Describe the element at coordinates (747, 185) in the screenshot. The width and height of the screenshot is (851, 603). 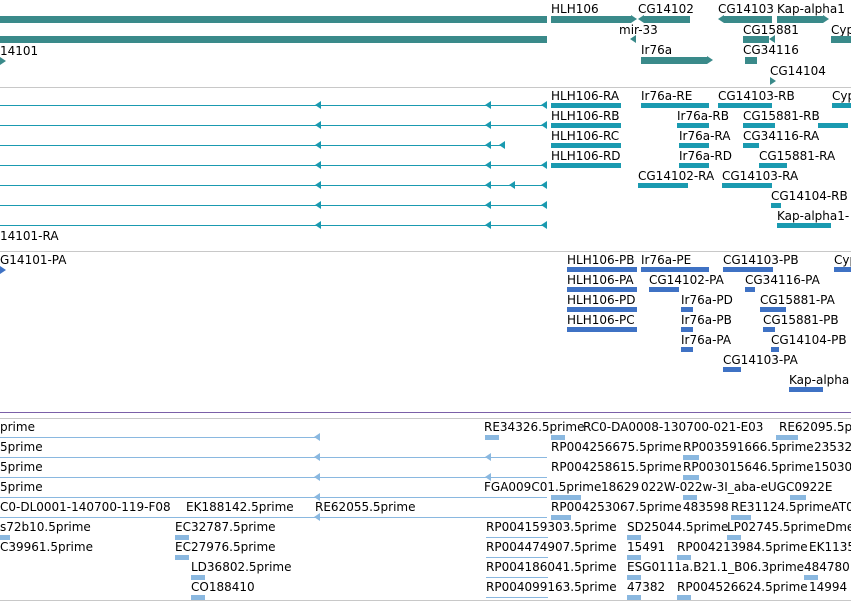
I see `transcript-exons-cg14103-ra` at that location.